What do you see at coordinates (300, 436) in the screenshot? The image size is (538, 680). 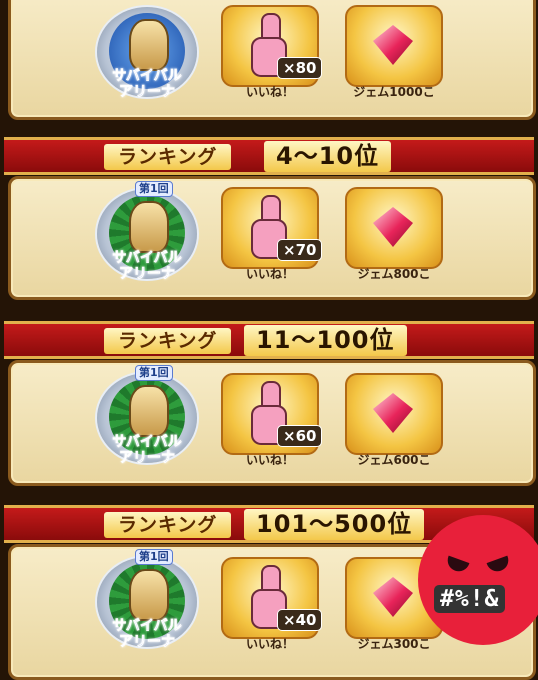 I see `likes-count: ×60` at bounding box center [300, 436].